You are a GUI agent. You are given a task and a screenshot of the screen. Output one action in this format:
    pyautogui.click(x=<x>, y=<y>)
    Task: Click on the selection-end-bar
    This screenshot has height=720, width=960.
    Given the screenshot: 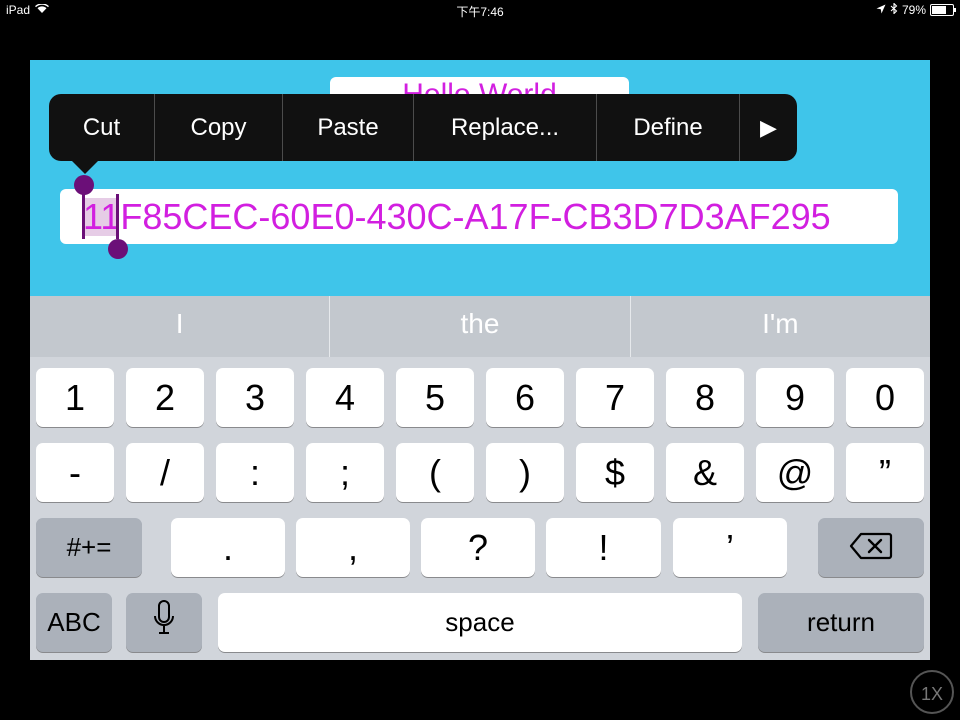 What is the action you would take?
    pyautogui.click(x=117, y=216)
    